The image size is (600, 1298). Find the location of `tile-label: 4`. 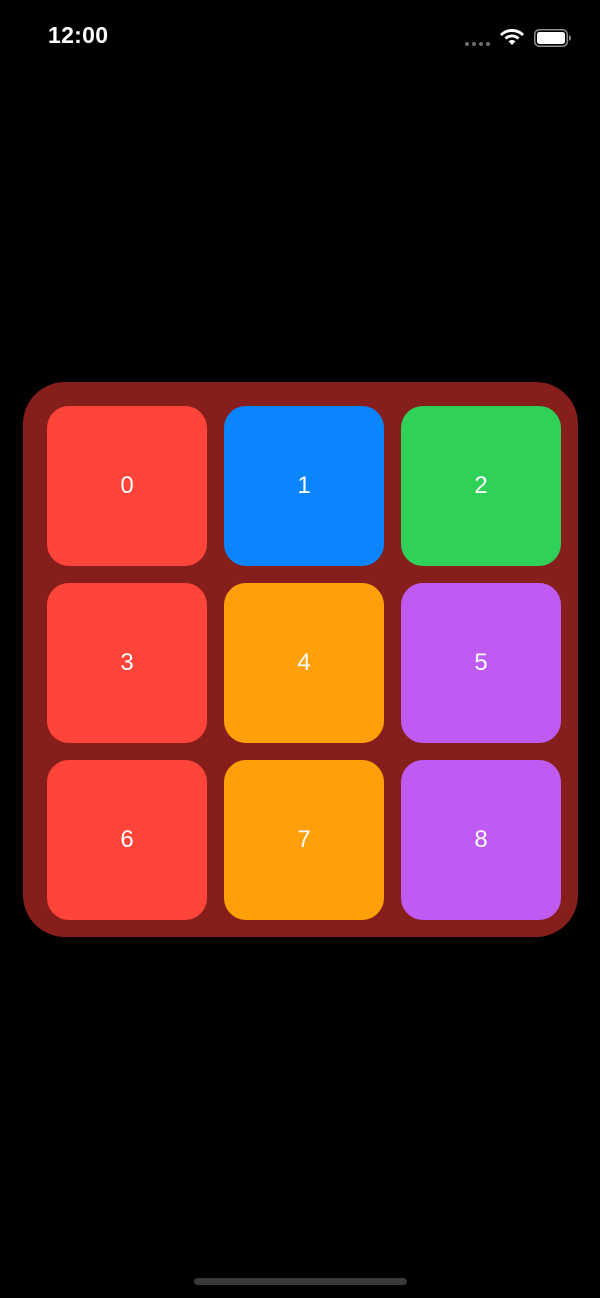

tile-label: 4 is located at coordinates (304, 662).